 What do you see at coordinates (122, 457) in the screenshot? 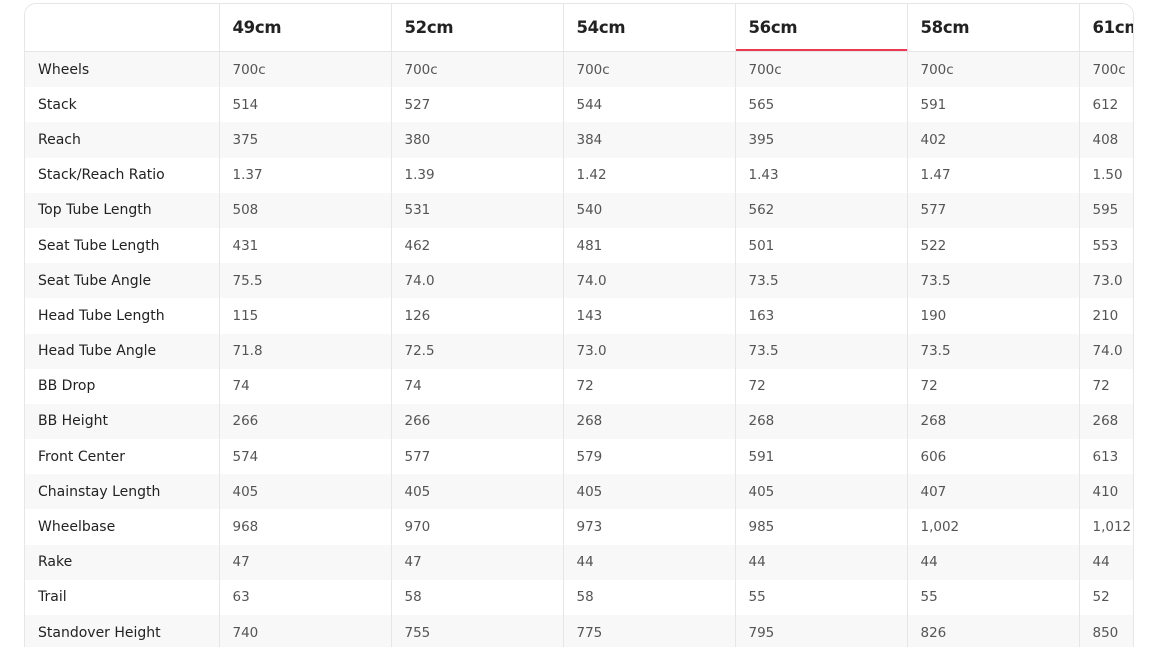
I see `row-label: Front Center` at bounding box center [122, 457].